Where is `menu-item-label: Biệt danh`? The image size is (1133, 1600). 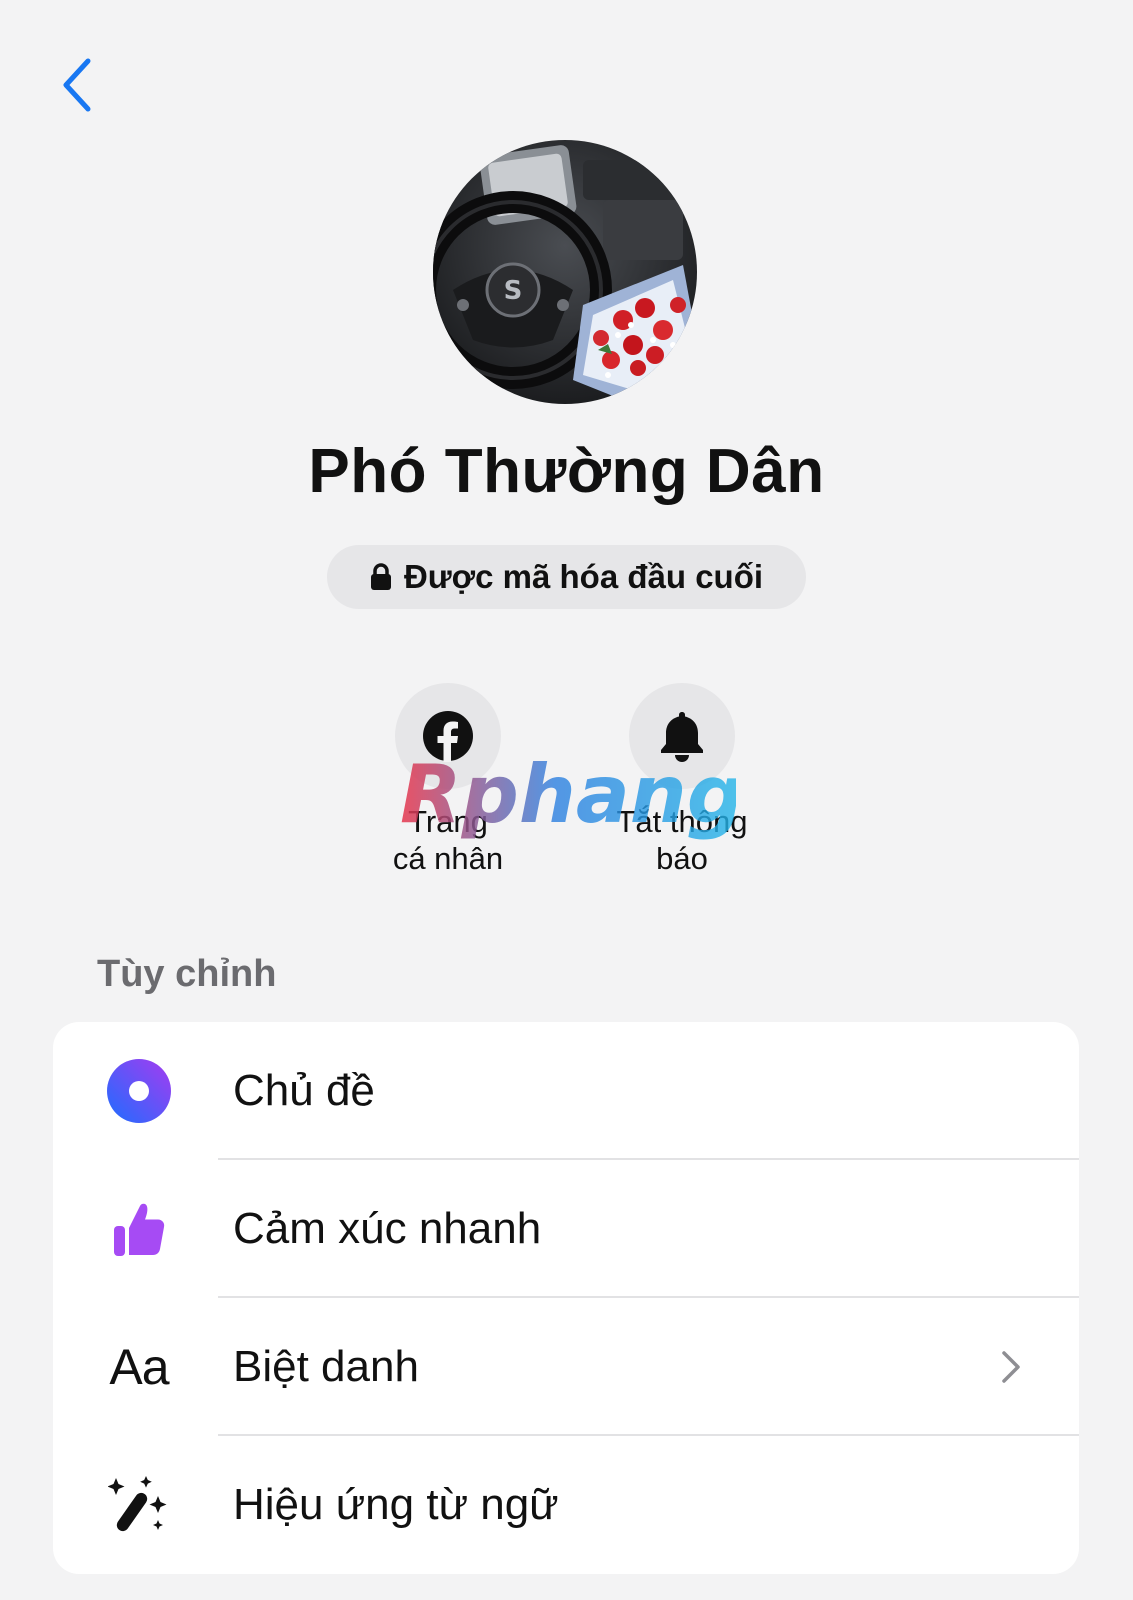 menu-item-label: Biệt danh is located at coordinates (326, 1366).